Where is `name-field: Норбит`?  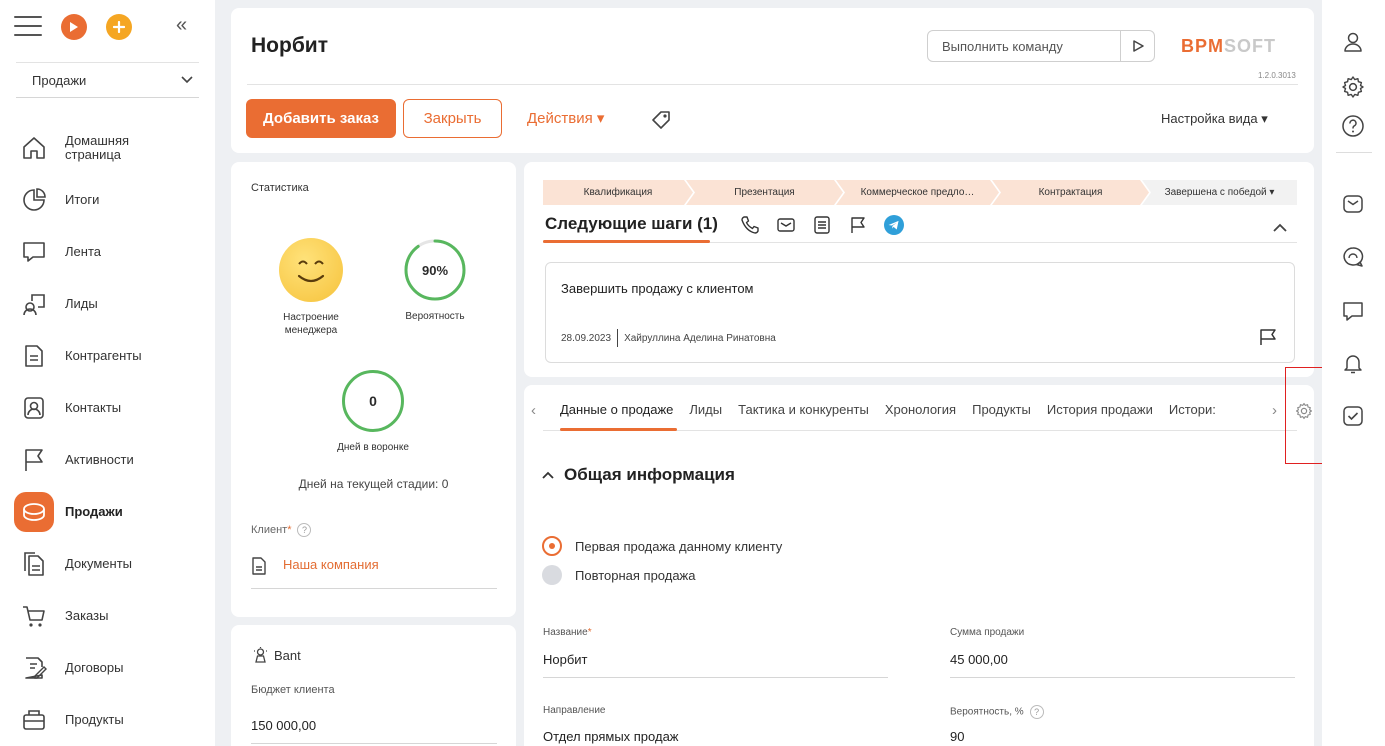
name-field: Норбит is located at coordinates (565, 659).